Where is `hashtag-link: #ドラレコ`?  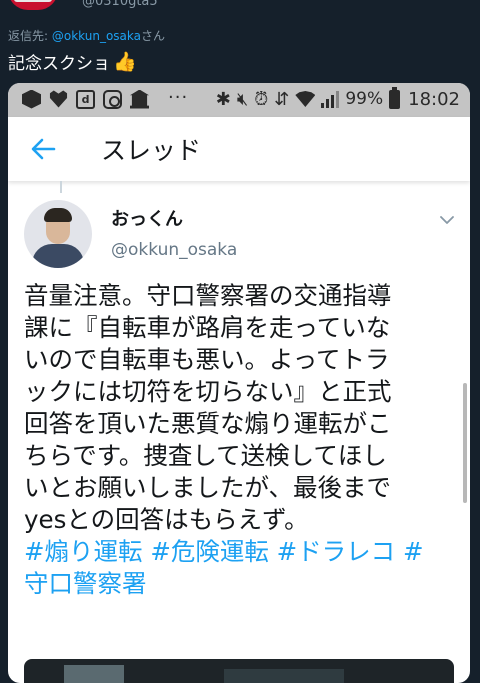
hashtag-link: #ドラレコ is located at coordinates (336, 551).